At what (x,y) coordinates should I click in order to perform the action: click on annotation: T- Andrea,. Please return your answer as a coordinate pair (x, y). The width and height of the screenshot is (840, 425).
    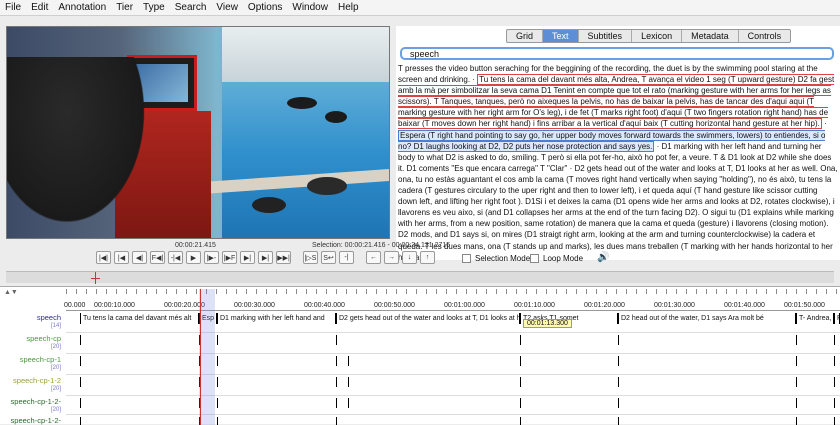
    Looking at the image, I should click on (815, 318).